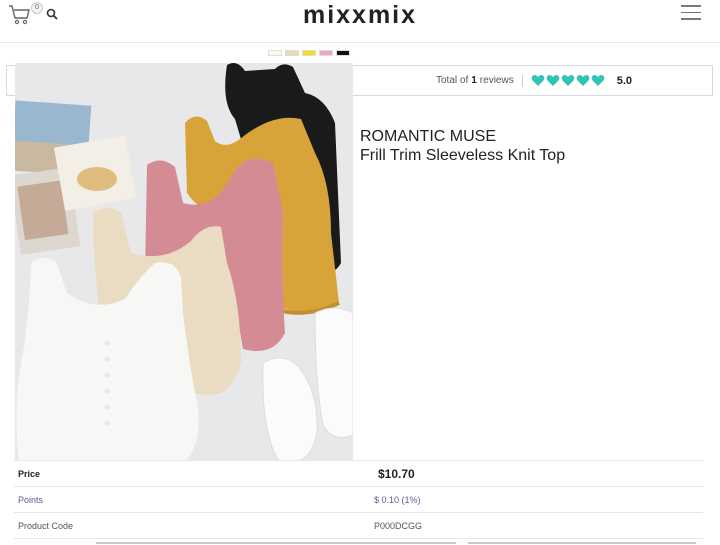  I want to click on divider, so click(522, 80).